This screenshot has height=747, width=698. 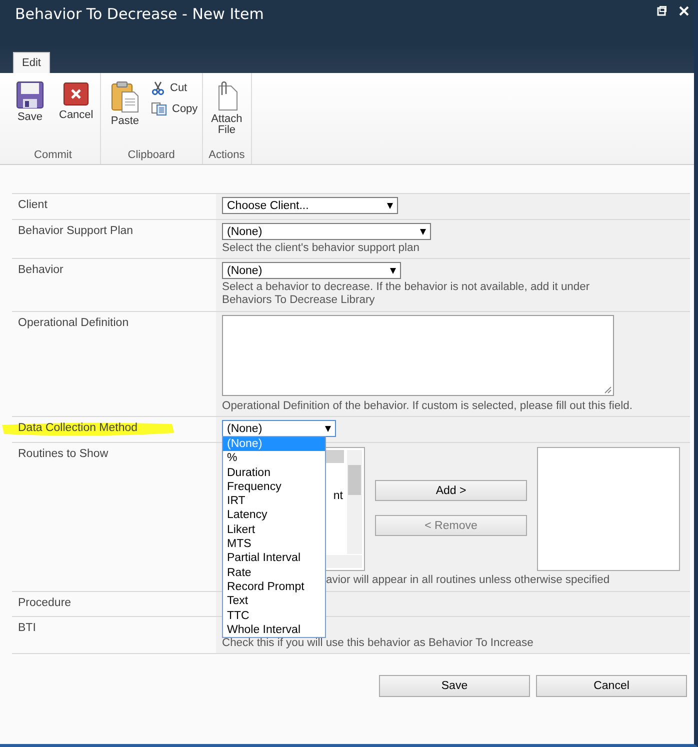 What do you see at coordinates (53, 155) in the screenshot?
I see `group-label: Commit` at bounding box center [53, 155].